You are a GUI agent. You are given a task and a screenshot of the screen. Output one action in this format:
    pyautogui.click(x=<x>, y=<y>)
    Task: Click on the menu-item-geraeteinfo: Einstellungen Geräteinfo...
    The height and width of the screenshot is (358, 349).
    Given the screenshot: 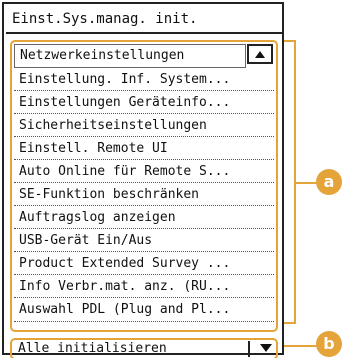 What is the action you would take?
    pyautogui.click(x=144, y=102)
    